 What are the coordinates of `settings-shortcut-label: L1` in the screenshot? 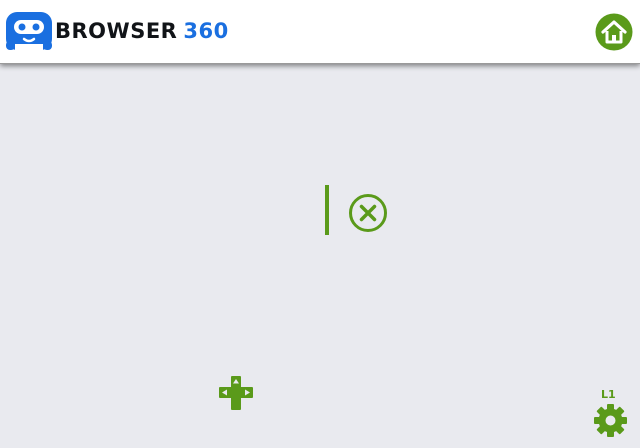 It's located at (608, 394).